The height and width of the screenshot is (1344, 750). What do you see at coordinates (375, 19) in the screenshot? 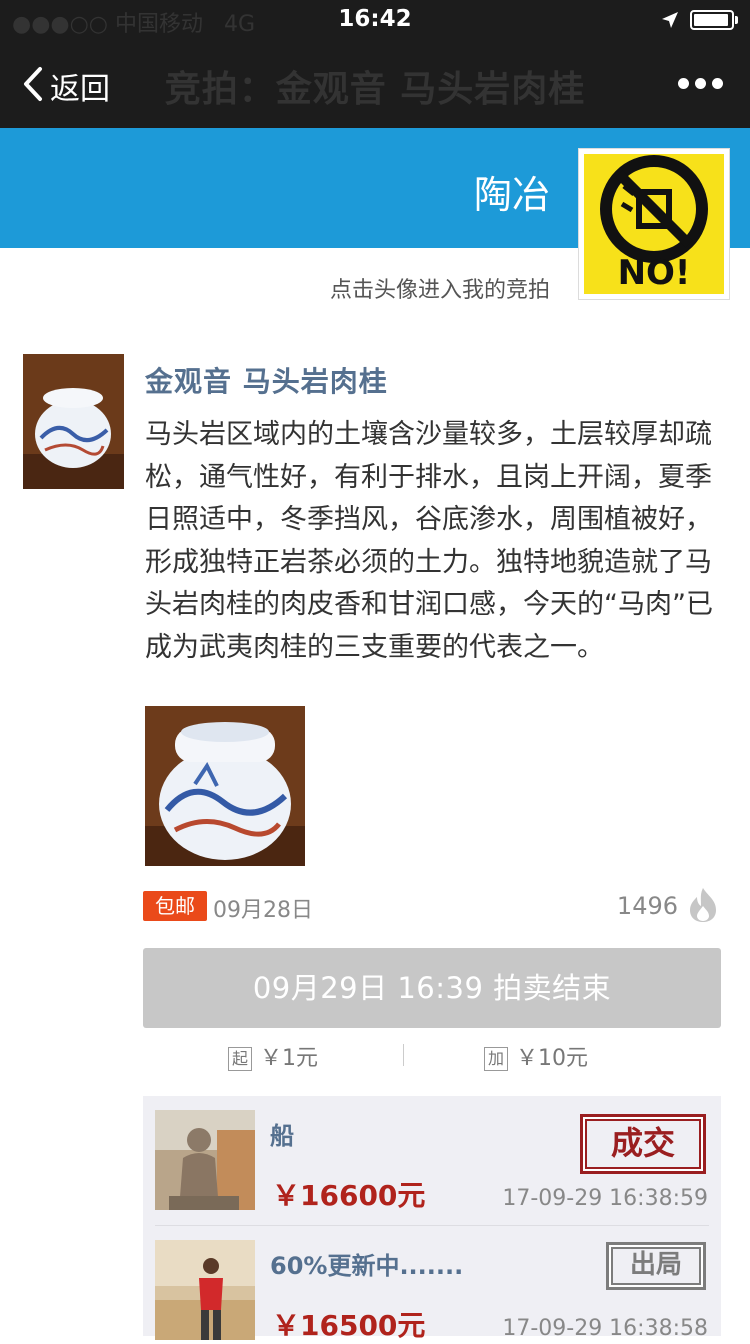
I see `status-time: 16:42` at bounding box center [375, 19].